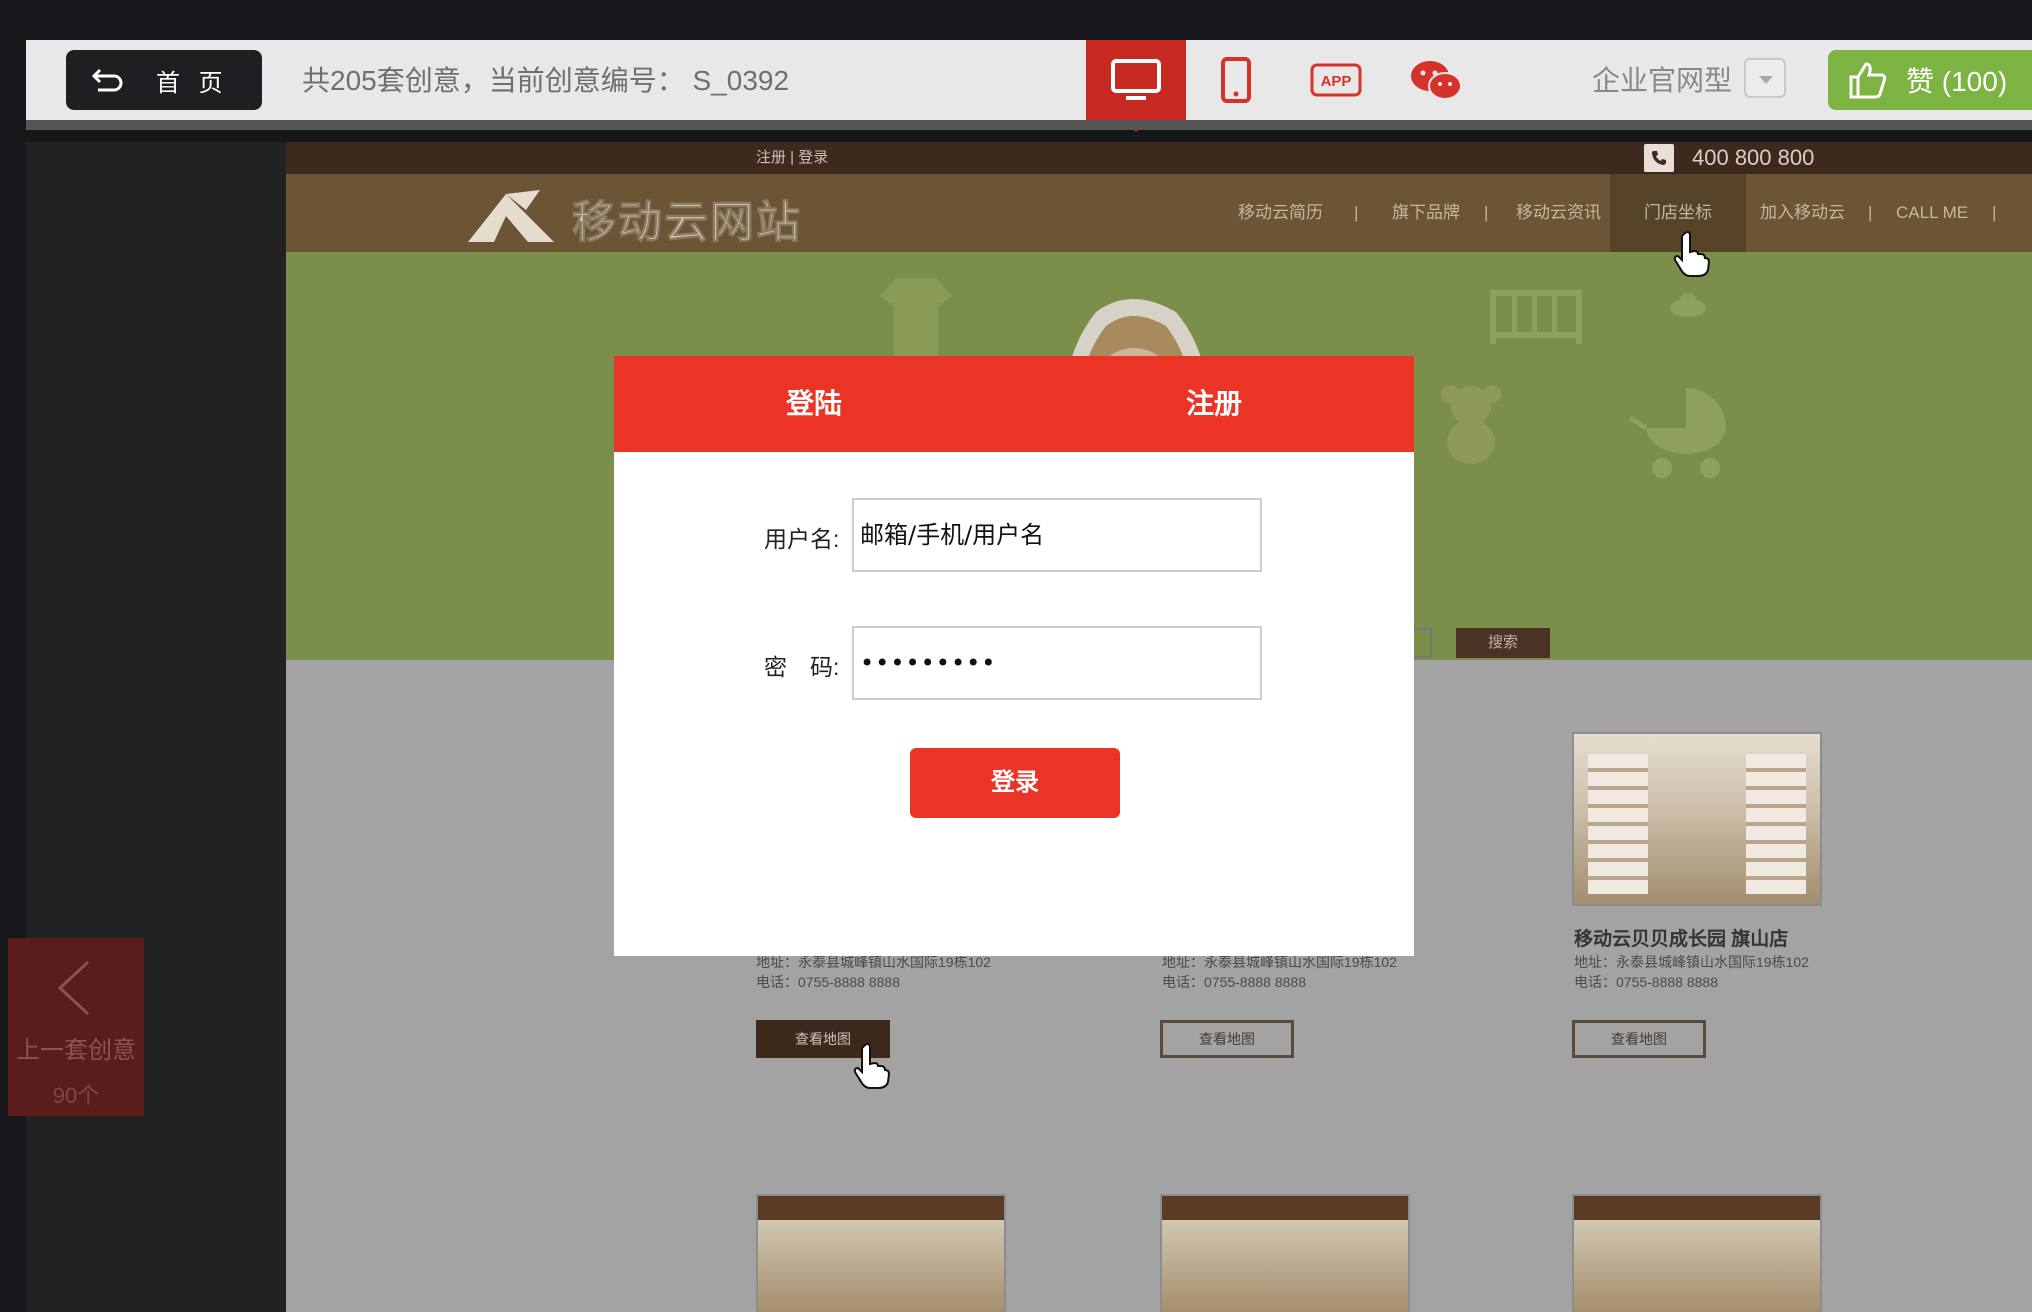 The image size is (2032, 1312). Describe the element at coordinates (1691, 962) in the screenshot. I see `store-address: 地址：永泰县城峰镇山水国际19栋102` at that location.